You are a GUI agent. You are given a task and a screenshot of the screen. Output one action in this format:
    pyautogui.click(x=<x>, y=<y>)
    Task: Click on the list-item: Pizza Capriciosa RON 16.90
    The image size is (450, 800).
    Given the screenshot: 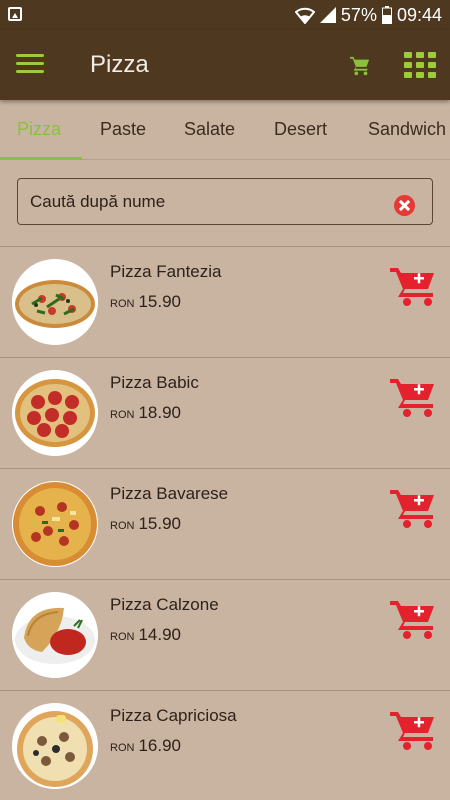 What is the action you would take?
    pyautogui.click(x=225, y=745)
    